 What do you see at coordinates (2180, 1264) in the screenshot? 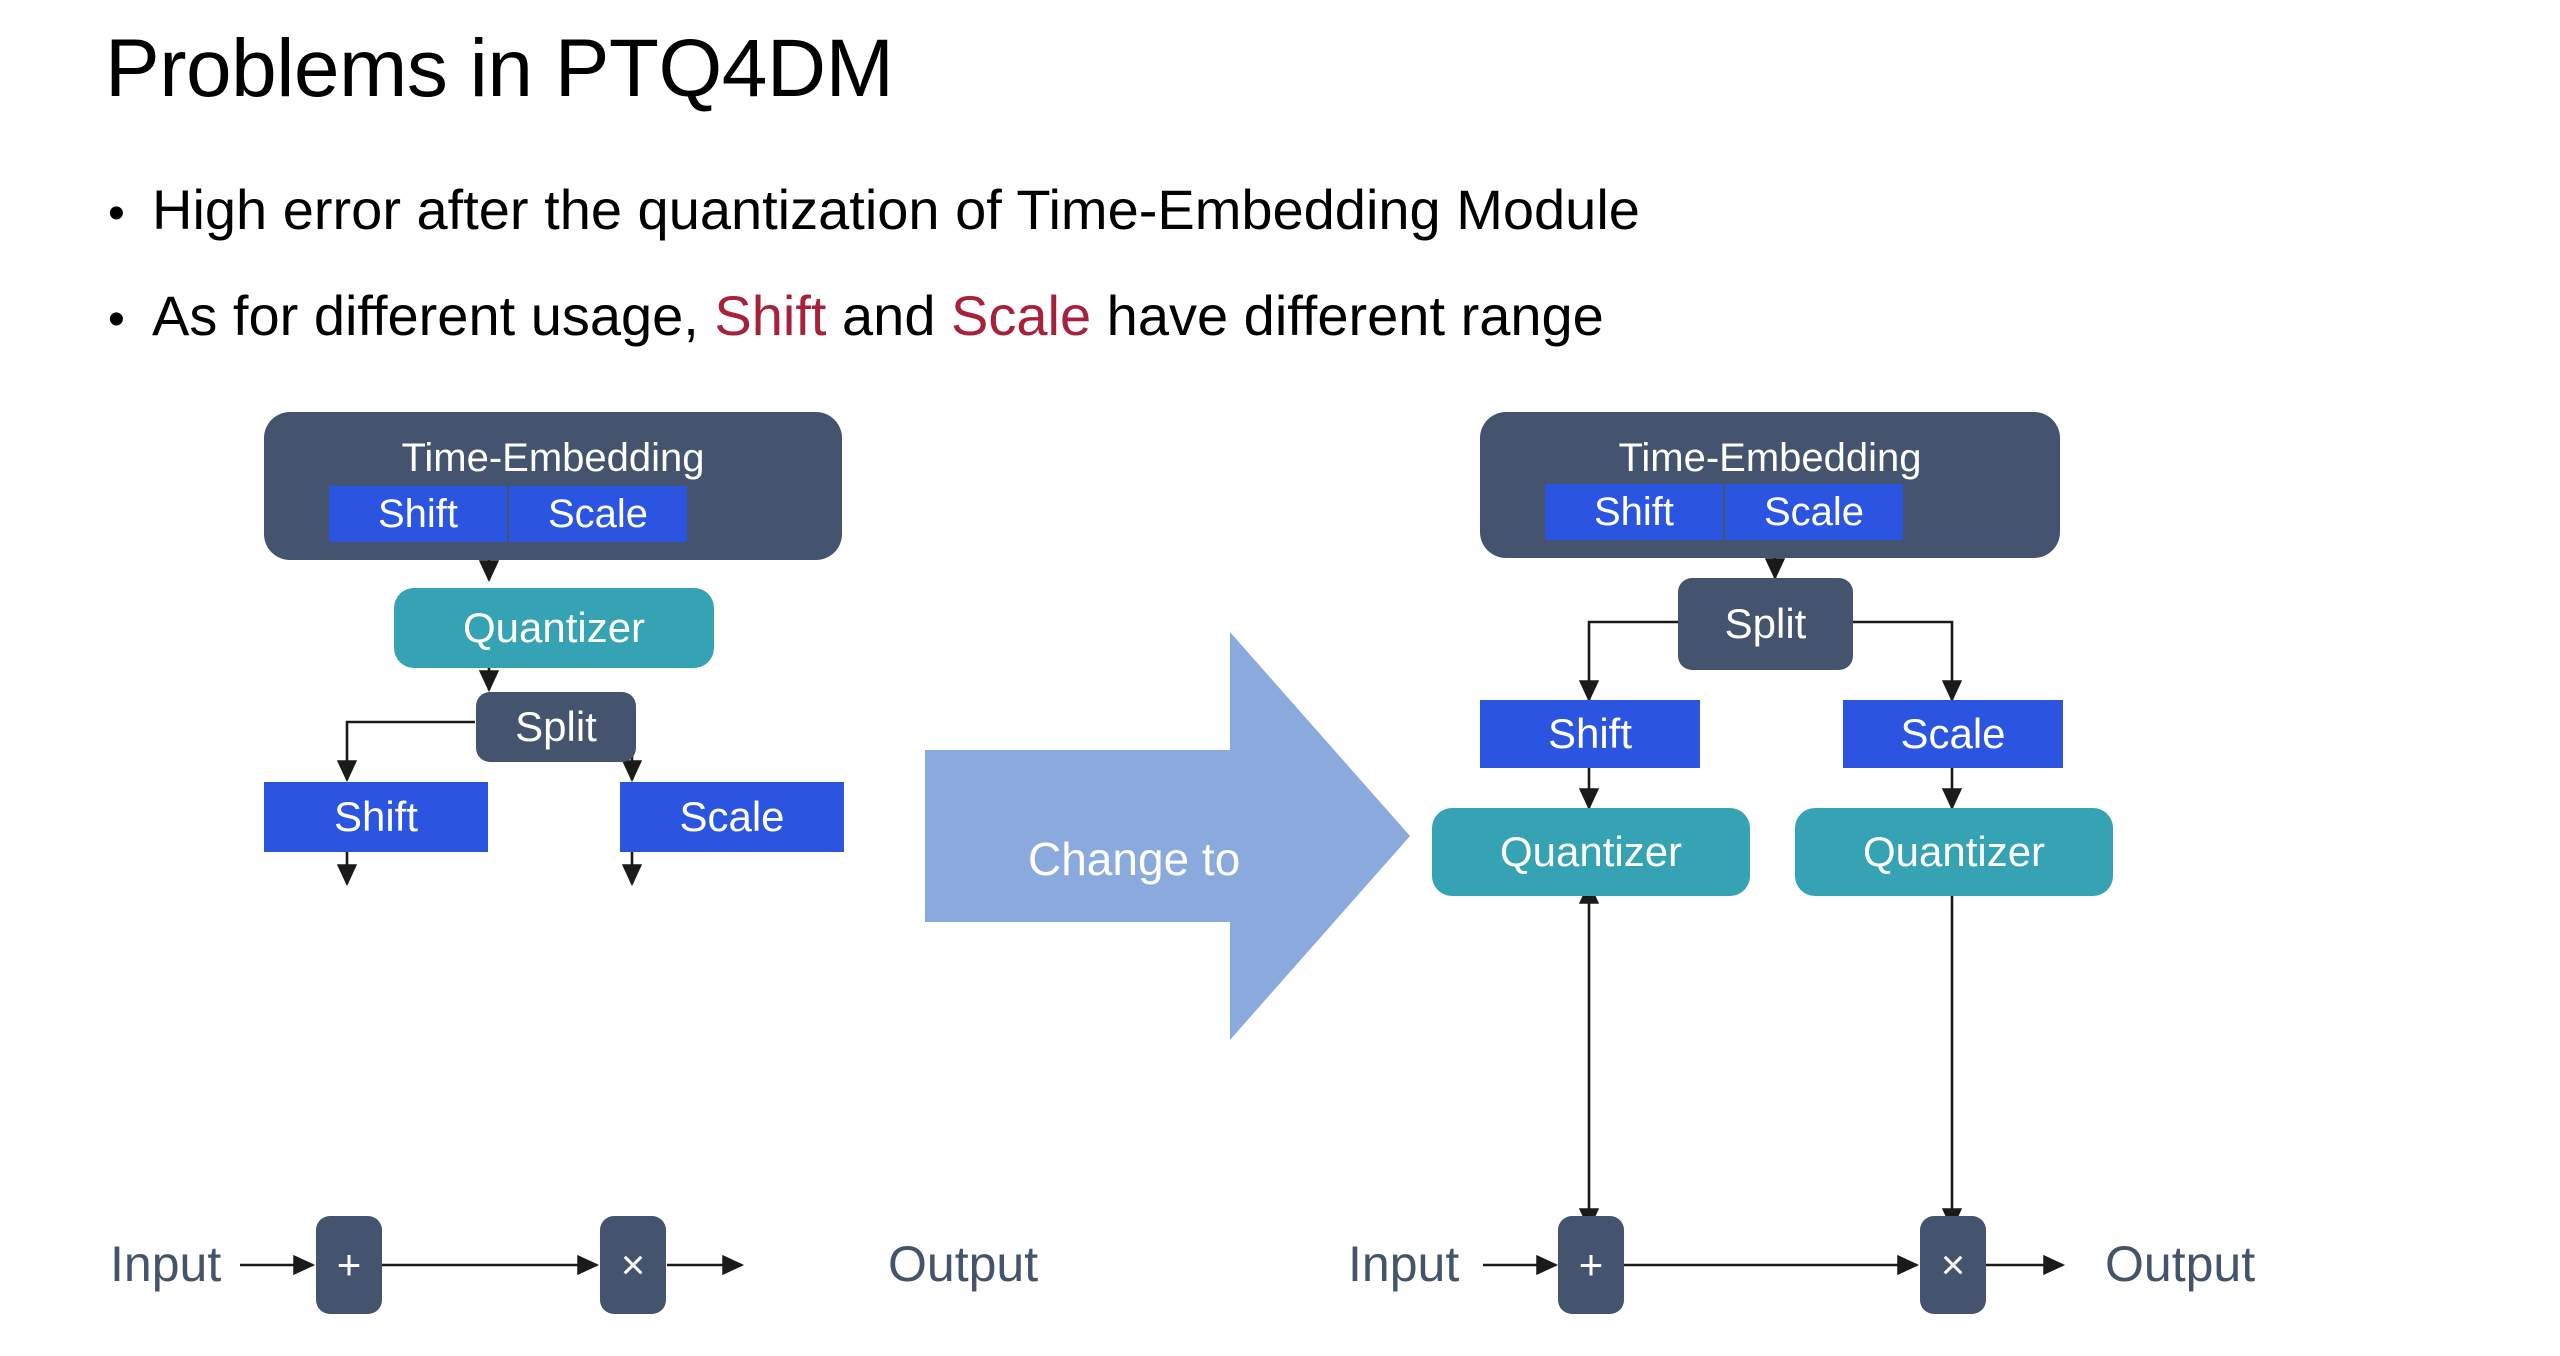
I see `right-output-label: Output` at bounding box center [2180, 1264].